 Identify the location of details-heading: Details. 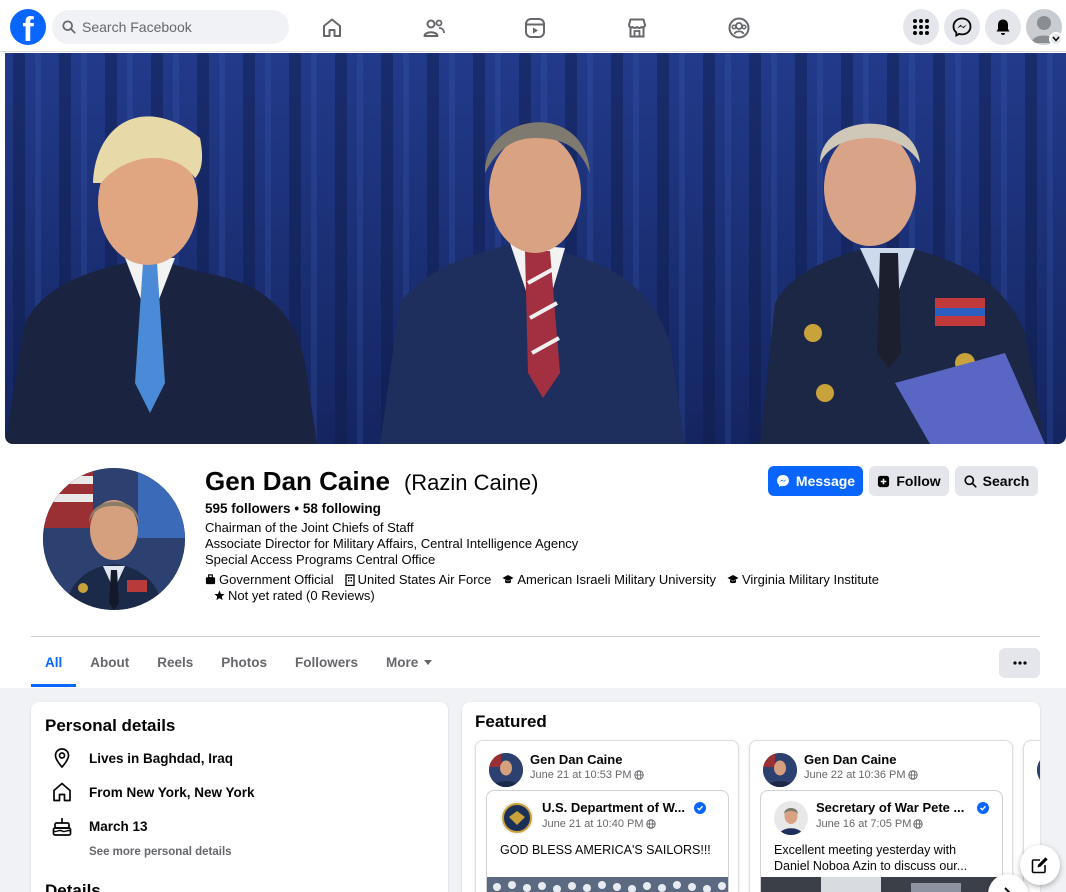
(73, 886).